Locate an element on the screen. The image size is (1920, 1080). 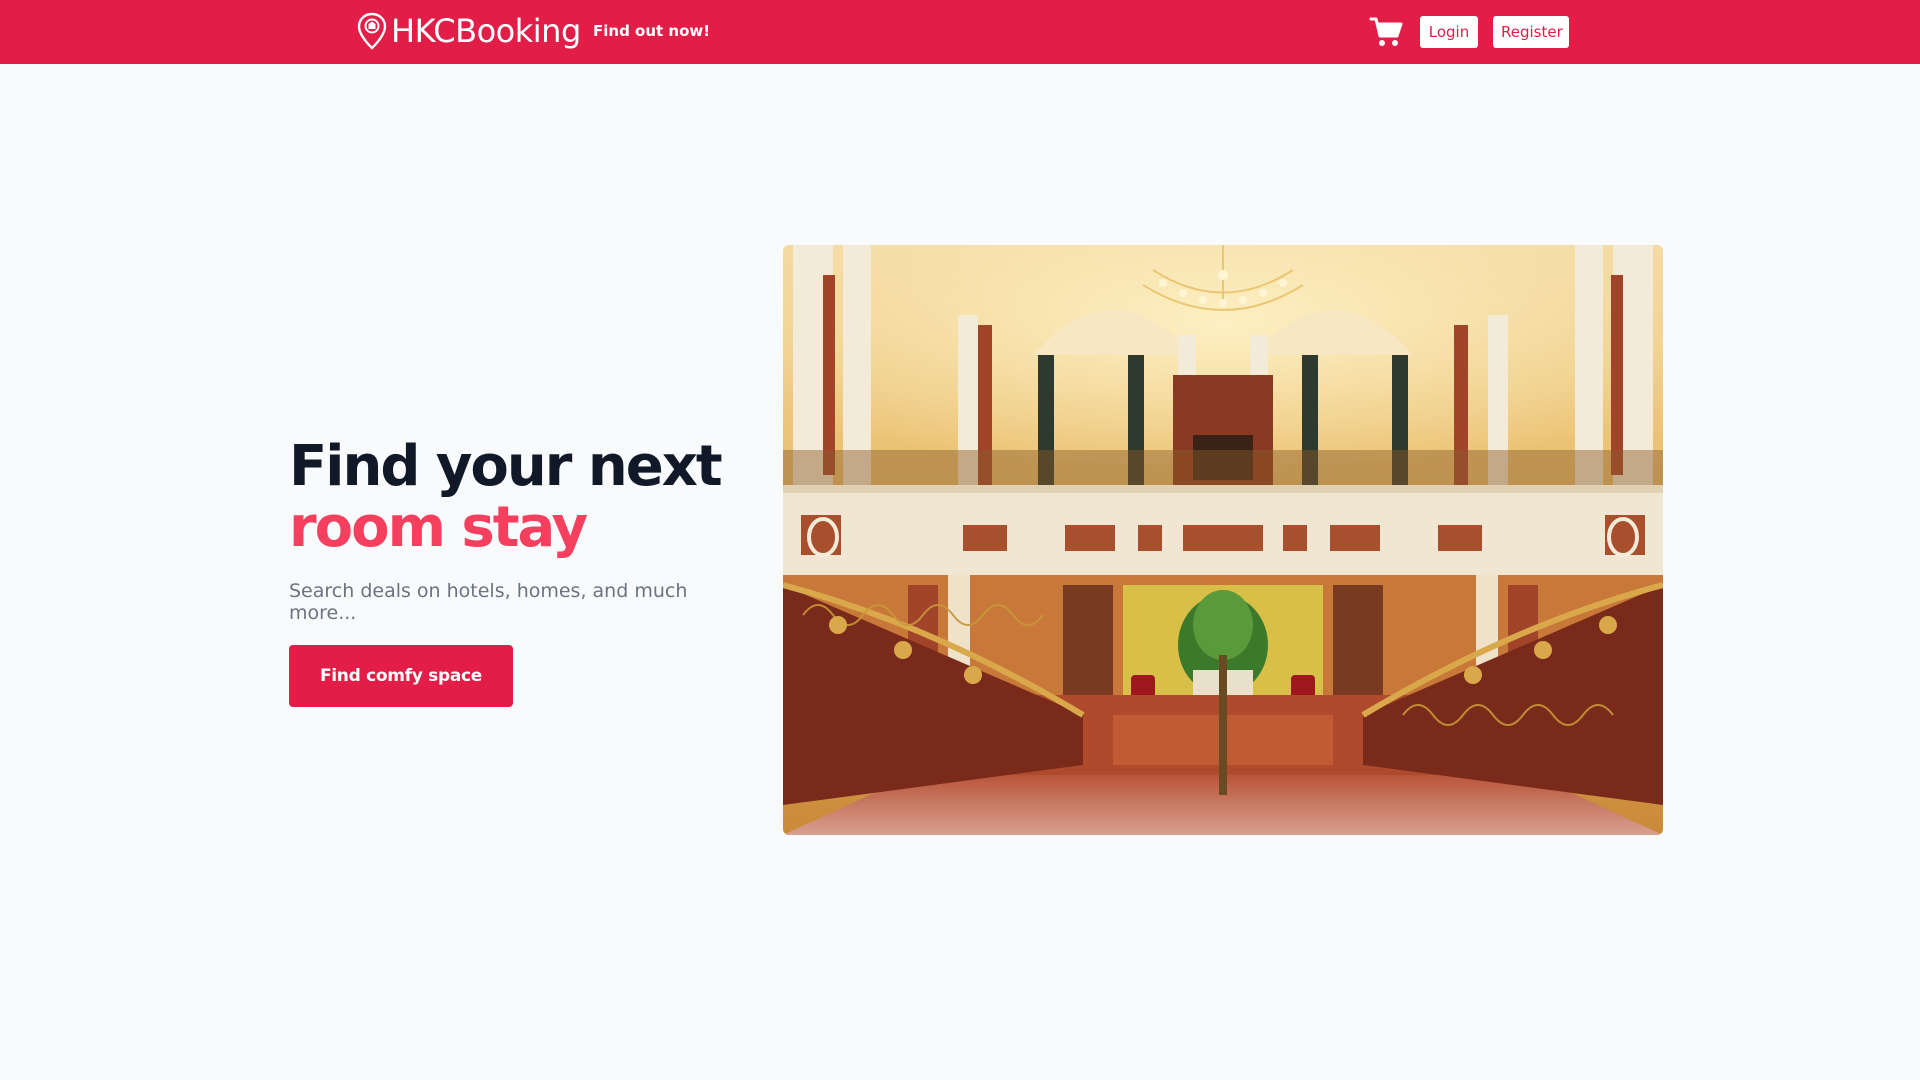
hero-headline: Find your next room stay is located at coordinates (524, 497).